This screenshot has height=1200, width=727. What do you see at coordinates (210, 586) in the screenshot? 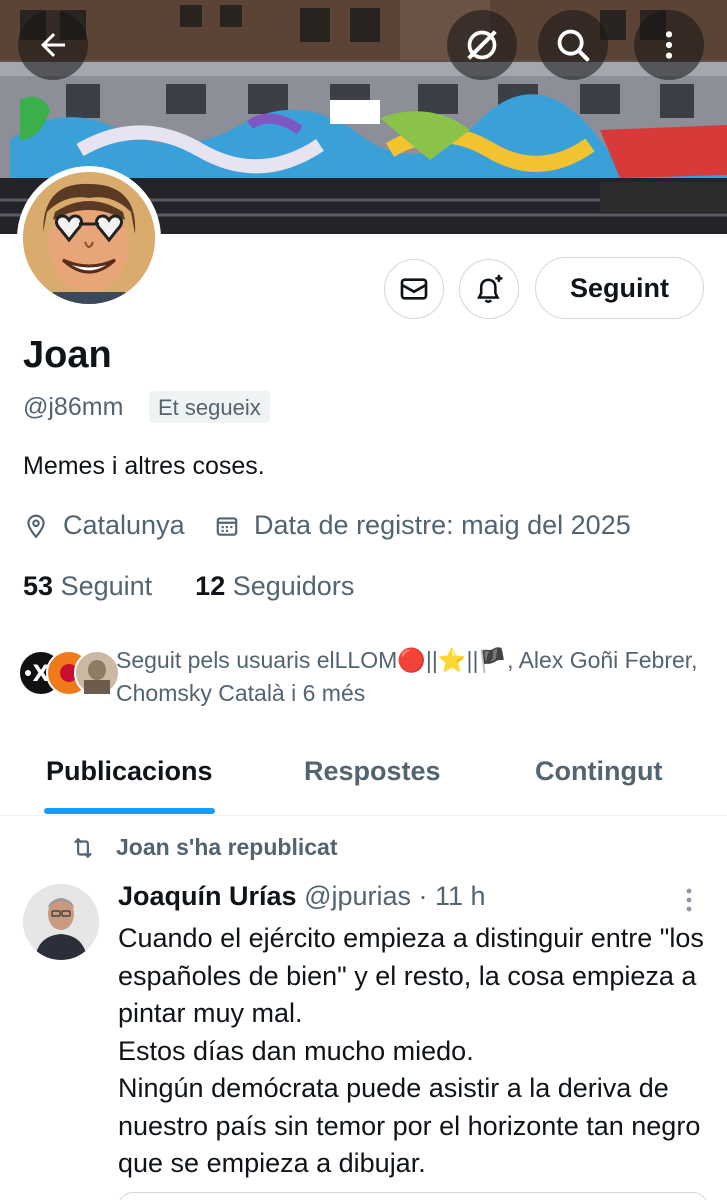
I see `followers-count: 12` at bounding box center [210, 586].